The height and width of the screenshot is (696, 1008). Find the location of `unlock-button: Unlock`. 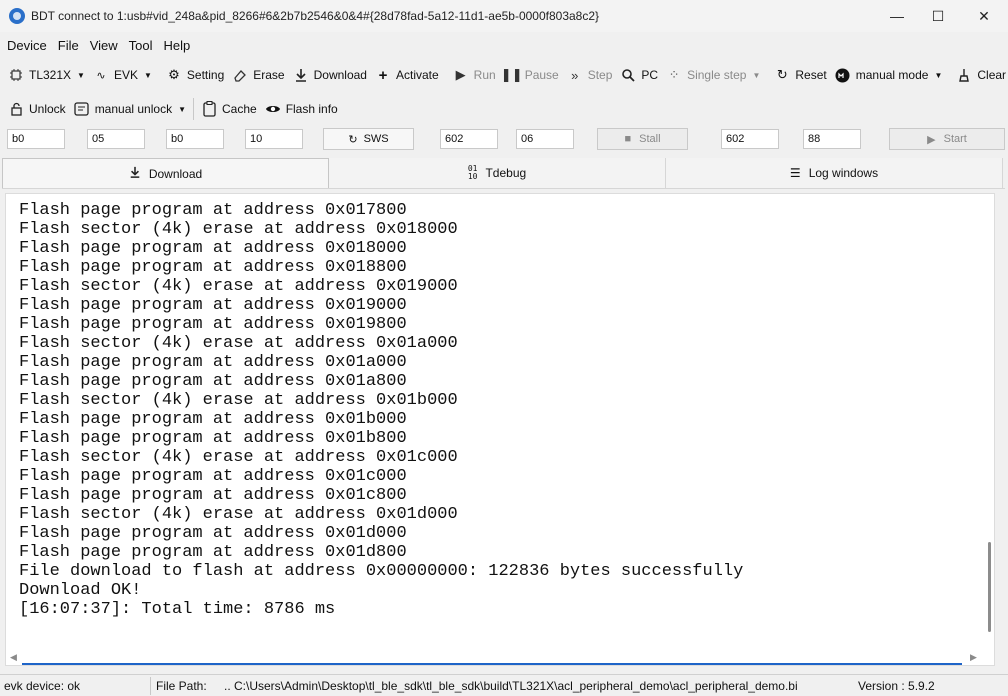

unlock-button: Unlock is located at coordinates (37, 109).